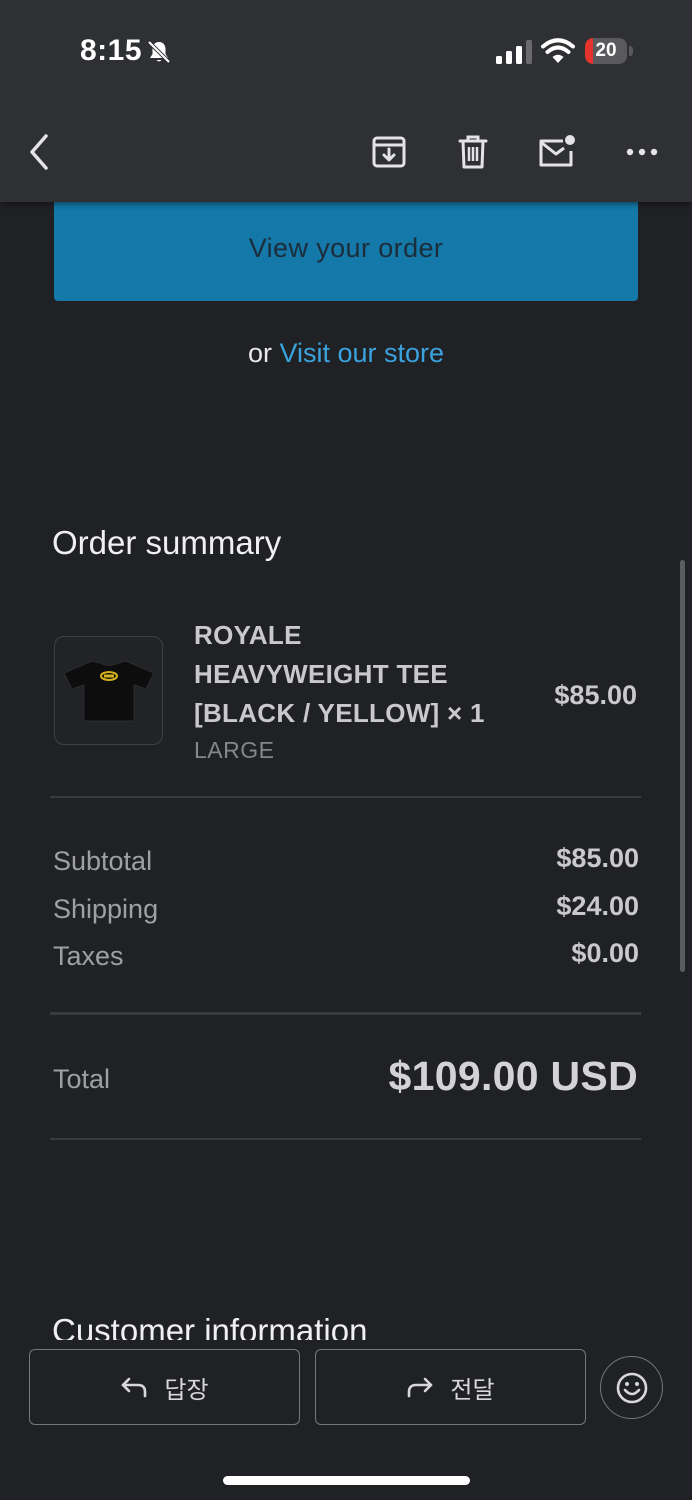 Image resolution: width=692 pixels, height=1500 pixels. Describe the element at coordinates (321, 674) in the screenshot. I see `product-name-line: HEAVYWEIGHT TEE` at that location.